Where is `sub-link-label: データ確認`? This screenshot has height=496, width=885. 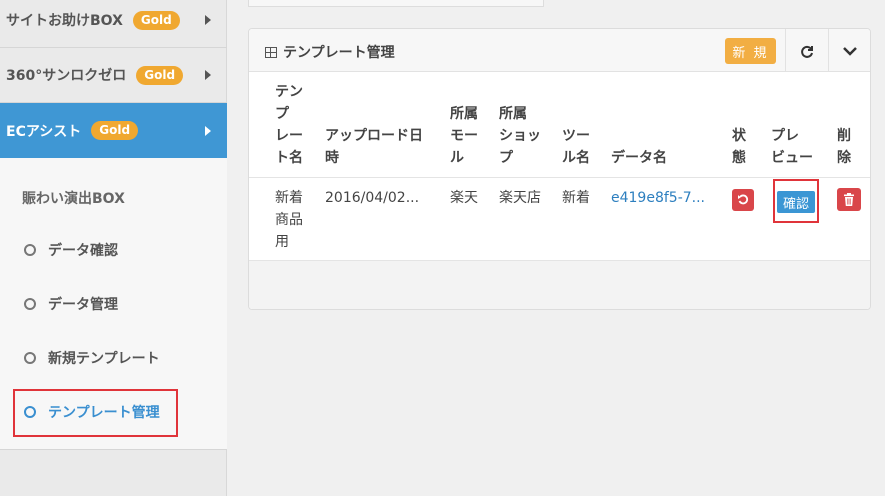 sub-link-label: データ確認 is located at coordinates (83, 251).